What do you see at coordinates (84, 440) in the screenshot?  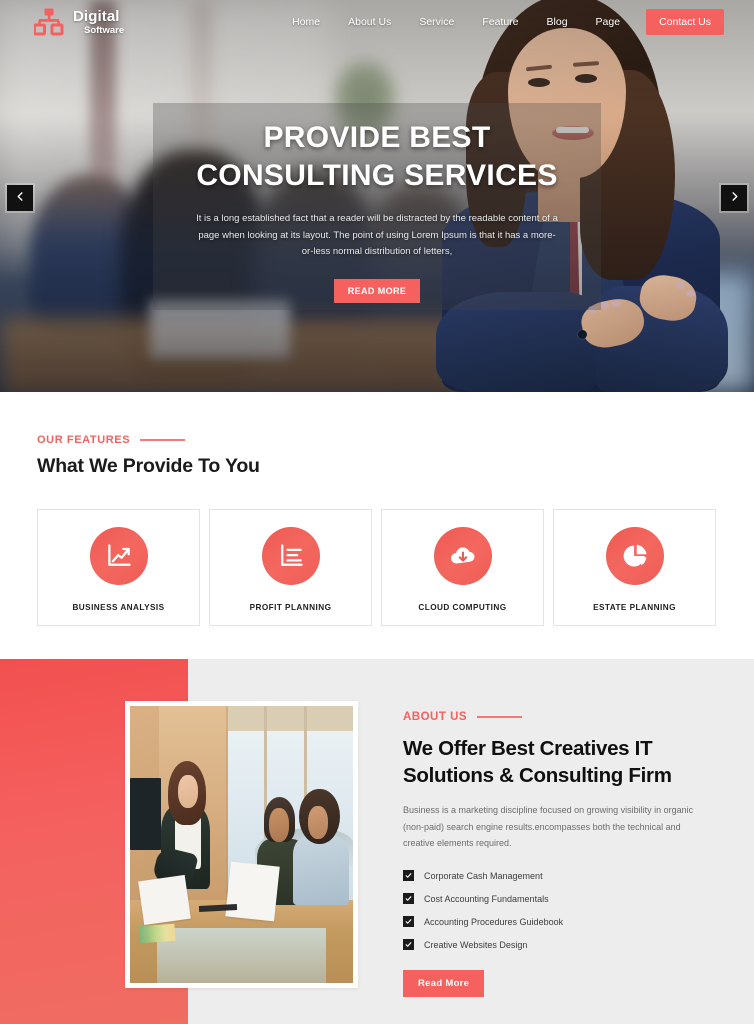 I see `features-eyebrow-text: OUR FEATURES` at bounding box center [84, 440].